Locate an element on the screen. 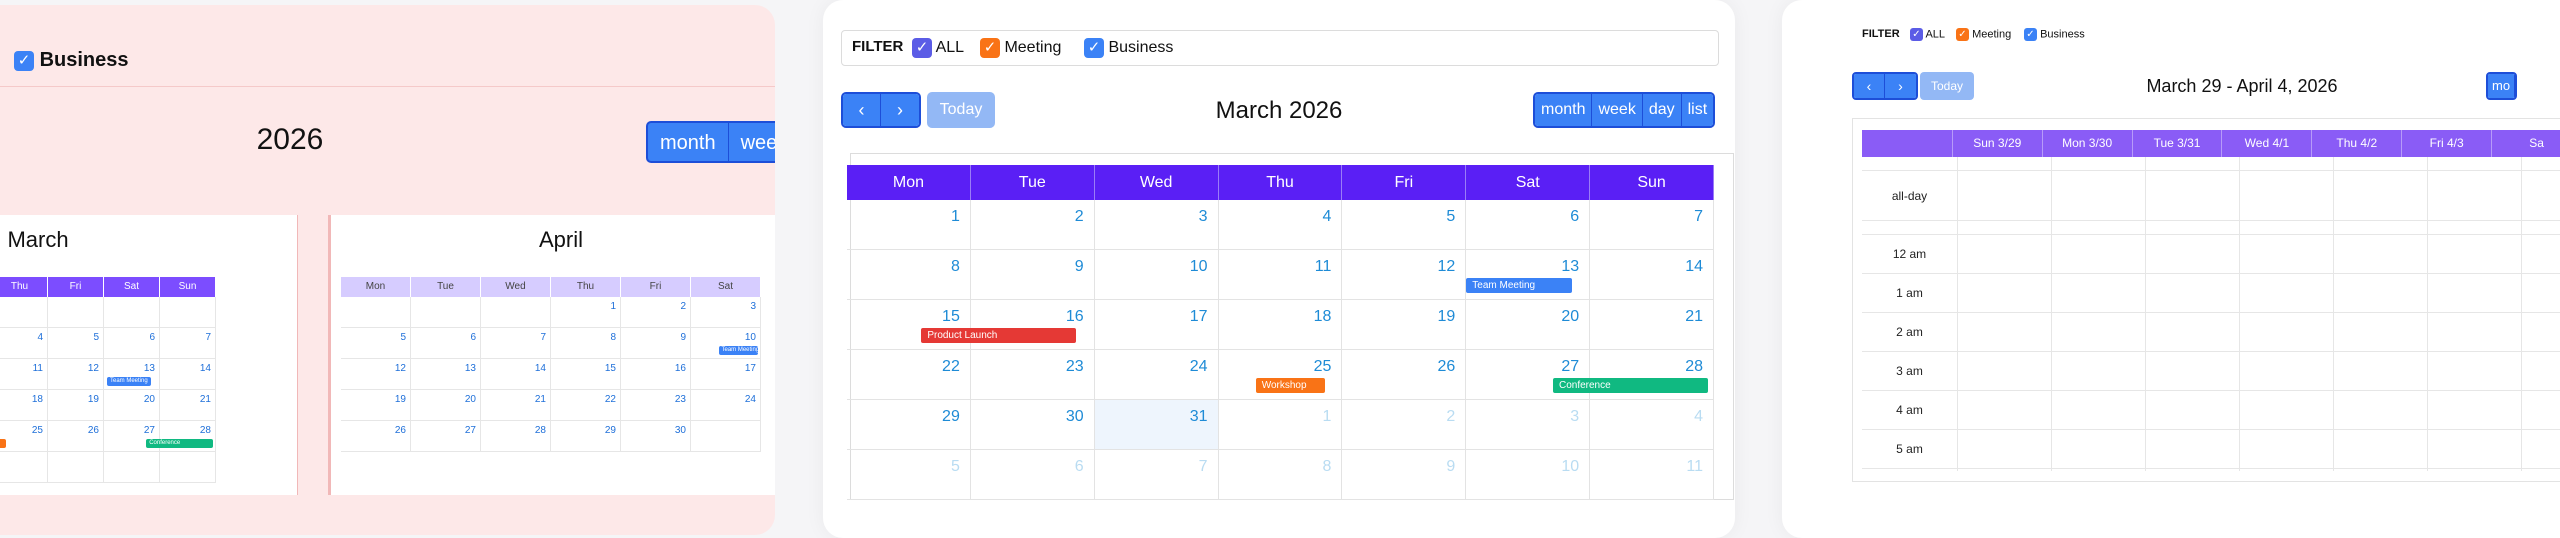  day-cell: 31 is located at coordinates (1156, 425).